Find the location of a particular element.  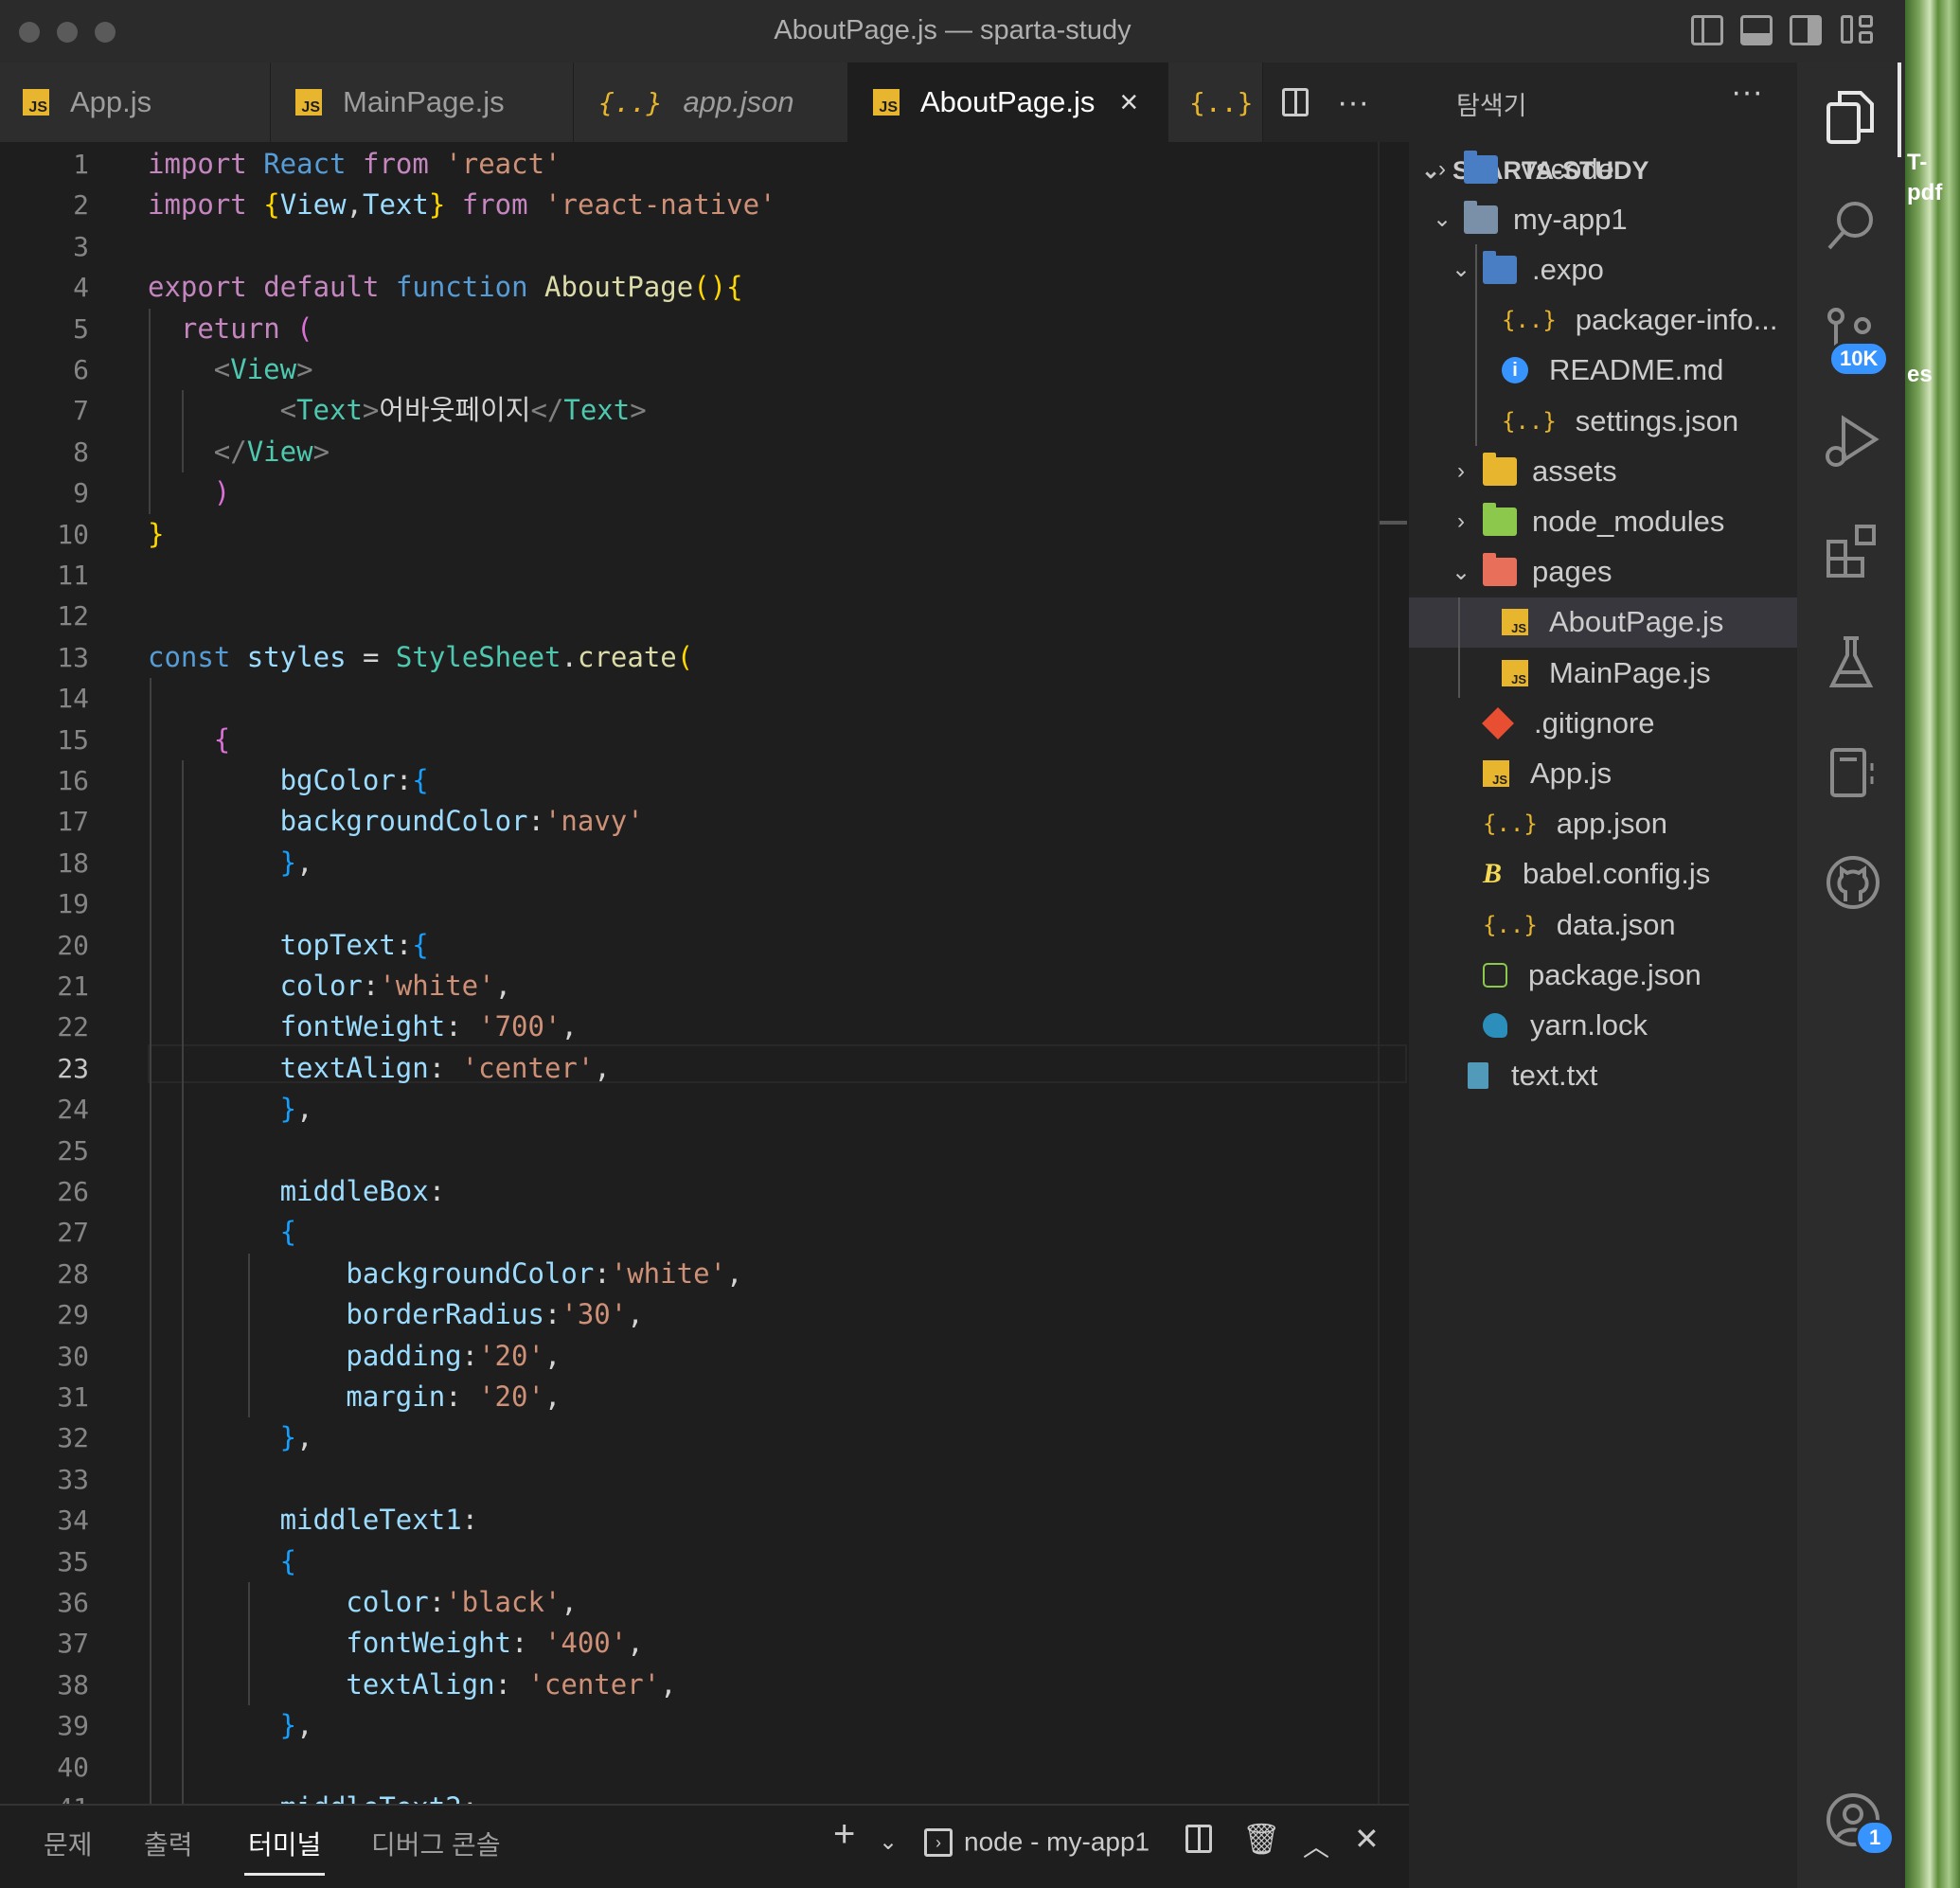

explorer-more-icon: ··· is located at coordinates (1747, 92).